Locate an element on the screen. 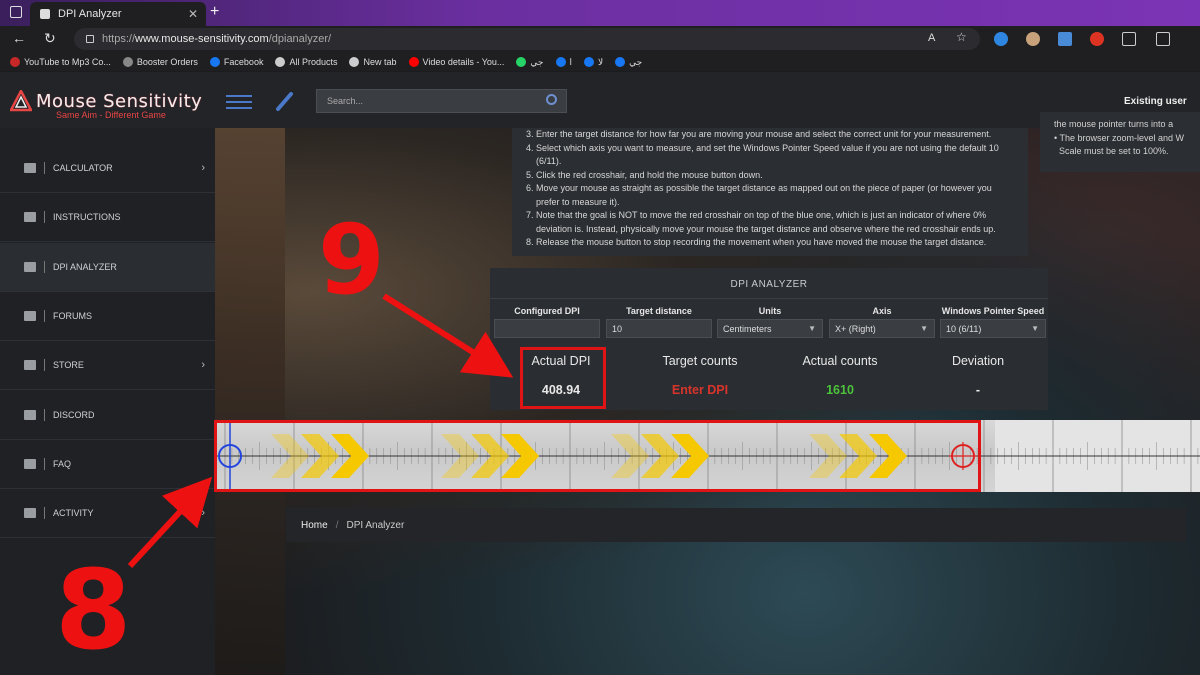 This screenshot has width=1200, height=675. bookmark-item: Facebook is located at coordinates (236, 62).